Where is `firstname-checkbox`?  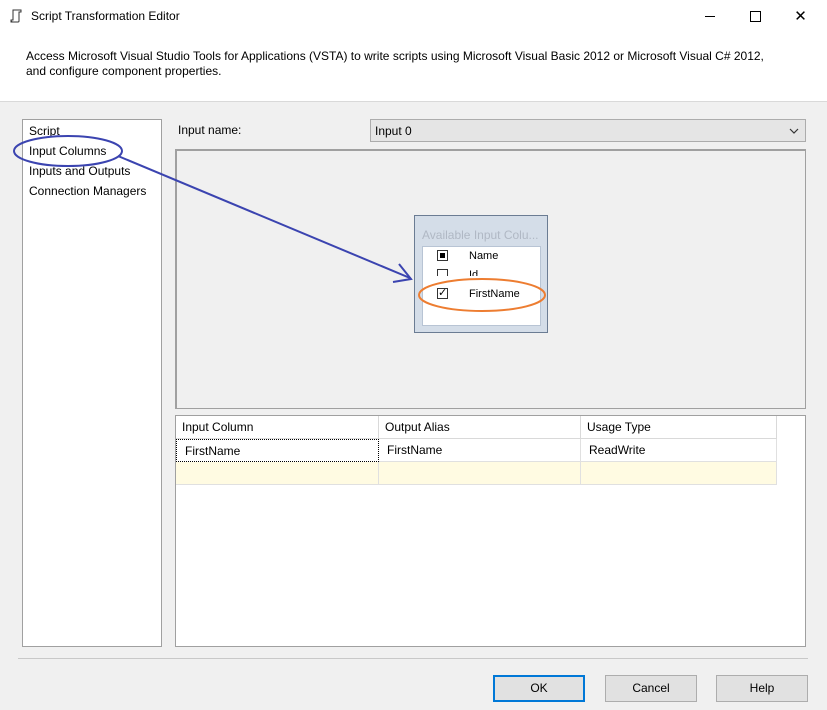
firstname-checkbox is located at coordinates (442, 293).